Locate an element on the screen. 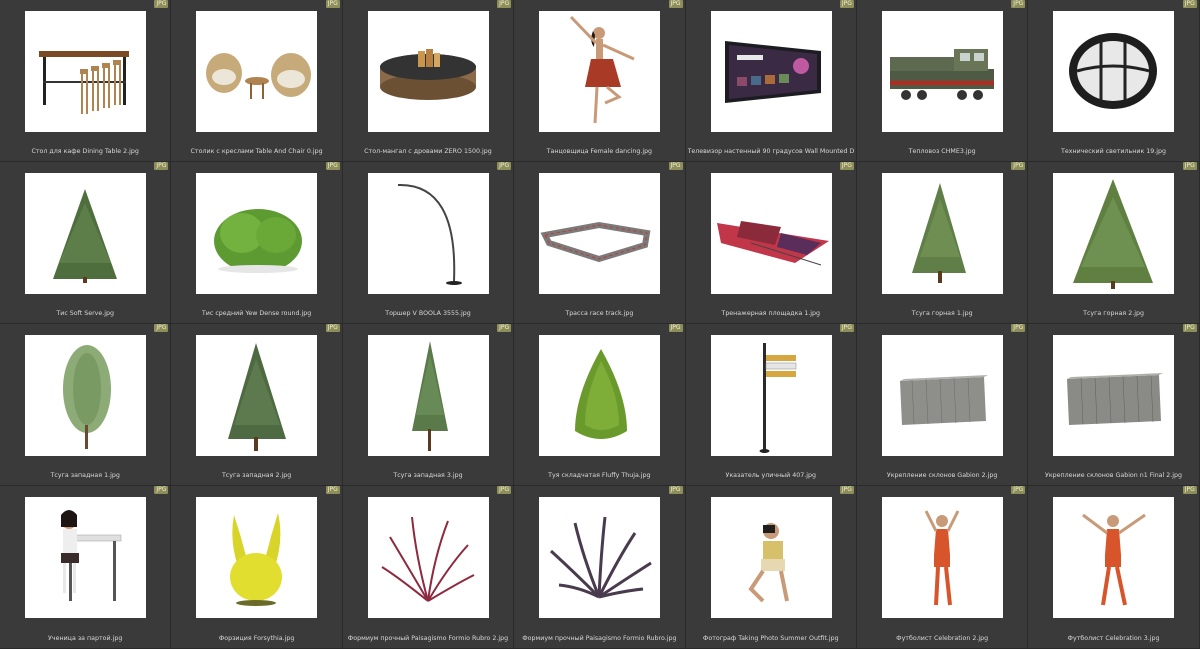  thumbnail-tile: JPG Укрепление склонов Gabion 2.jpg is located at coordinates (942, 405).